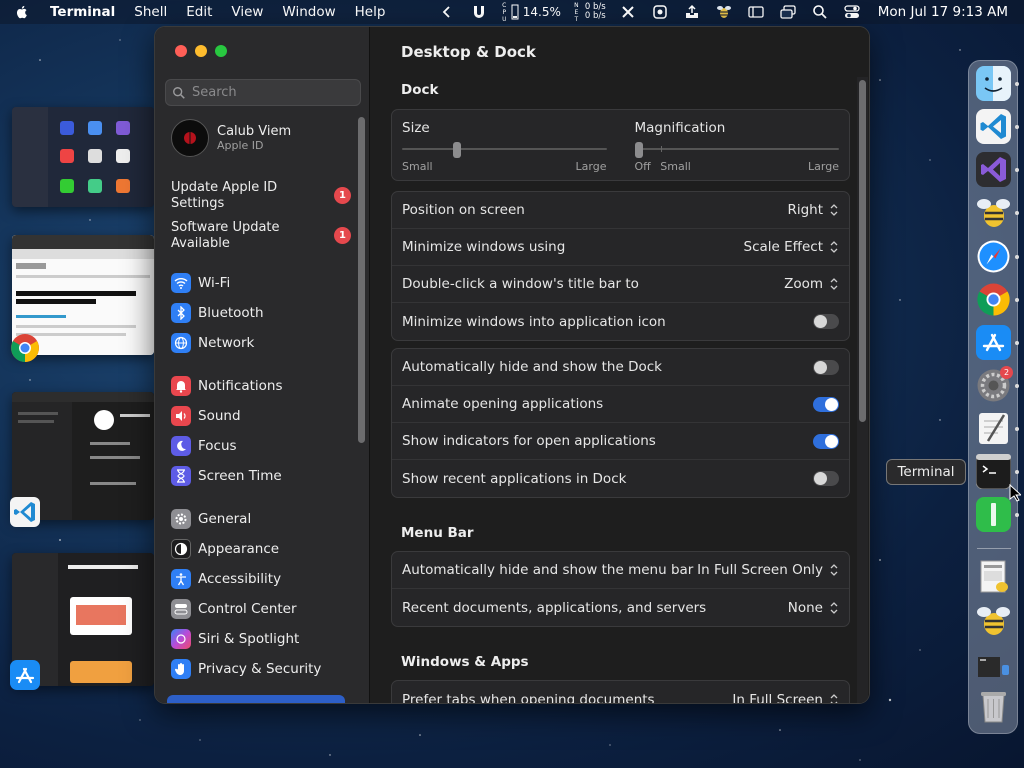 The width and height of the screenshot is (1024, 768). What do you see at coordinates (785, 697) in the screenshot?
I see `prefer-tabs-popup: In Full Screen` at bounding box center [785, 697].